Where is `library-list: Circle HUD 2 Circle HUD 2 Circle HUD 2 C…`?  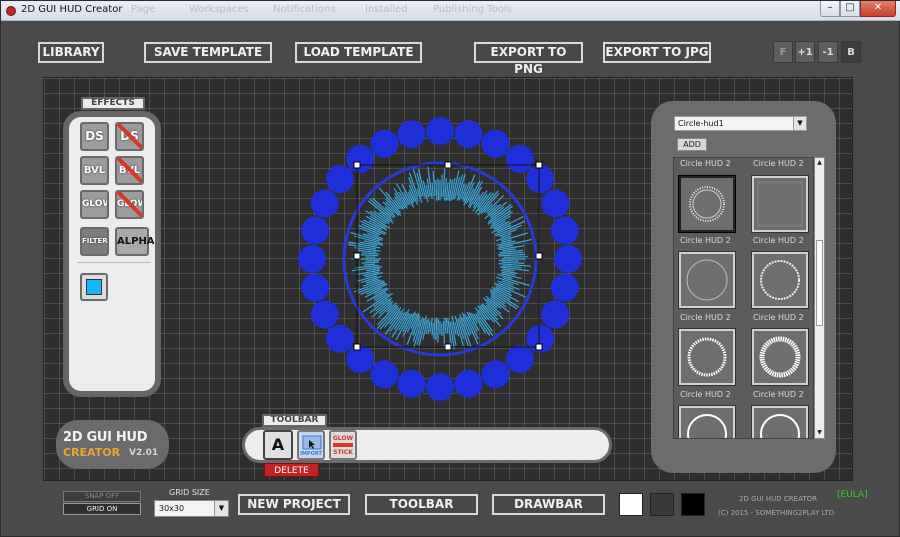
library-list: Circle HUD 2 Circle HUD 2 Circle HUD 2 C… is located at coordinates (743, 298).